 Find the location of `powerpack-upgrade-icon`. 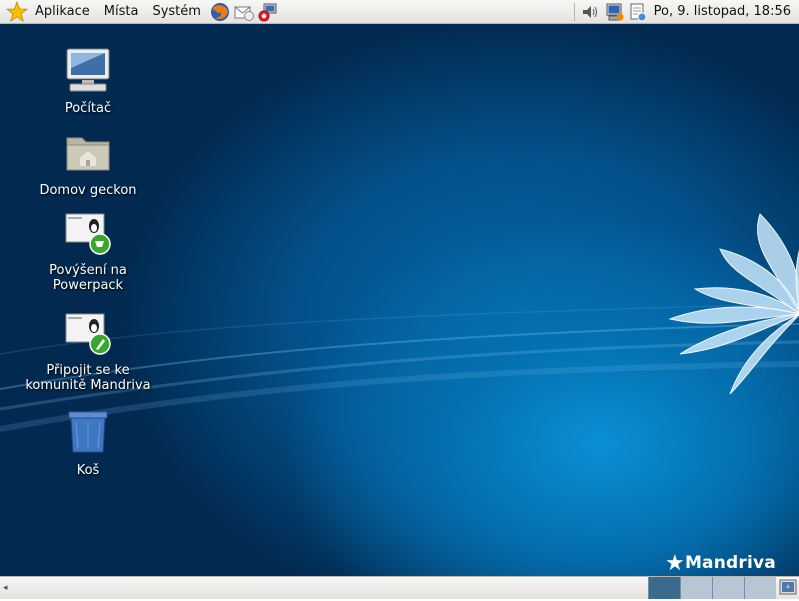

powerpack-upgrade-icon is located at coordinates (88, 234).